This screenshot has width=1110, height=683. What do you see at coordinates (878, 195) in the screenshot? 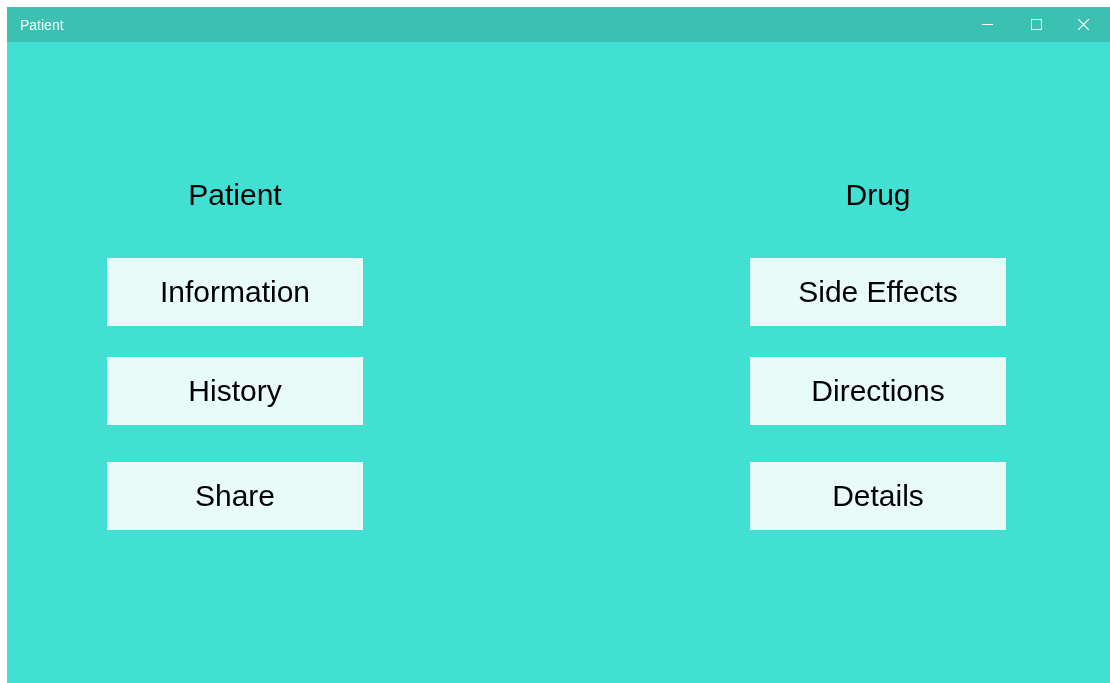
I see `section-heading: Drug` at bounding box center [878, 195].